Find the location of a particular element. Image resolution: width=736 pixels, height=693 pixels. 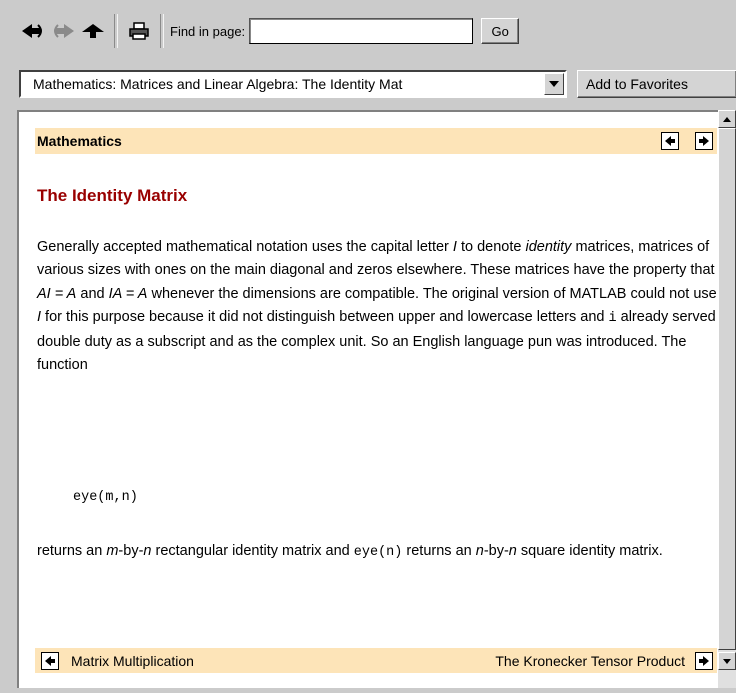

print-icon is located at coordinates (139, 31).